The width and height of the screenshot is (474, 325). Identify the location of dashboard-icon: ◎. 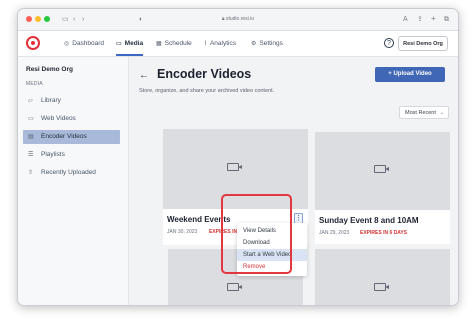
(67, 44).